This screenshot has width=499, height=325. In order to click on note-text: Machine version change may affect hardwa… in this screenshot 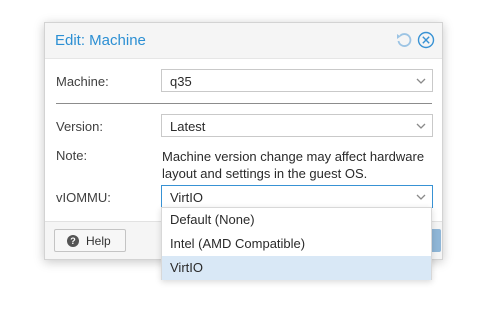, I will do `click(293, 165)`.